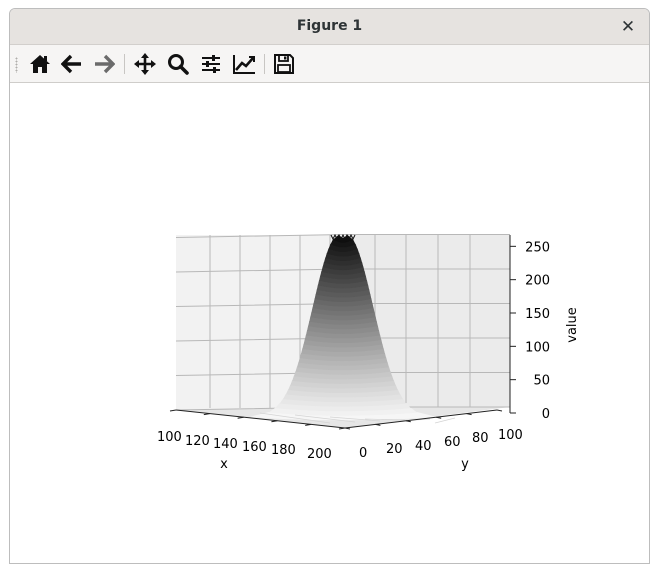  I want to click on arrow-right-icon, so click(105, 64).